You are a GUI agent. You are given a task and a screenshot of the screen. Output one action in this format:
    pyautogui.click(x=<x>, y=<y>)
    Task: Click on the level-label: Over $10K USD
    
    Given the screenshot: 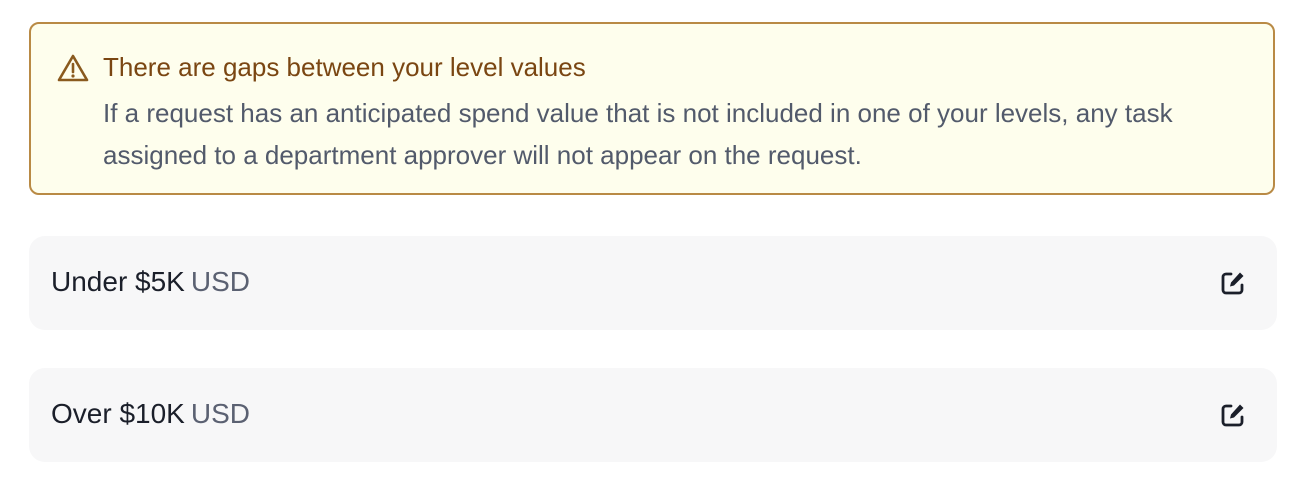 What is the action you would take?
    pyautogui.click(x=150, y=414)
    